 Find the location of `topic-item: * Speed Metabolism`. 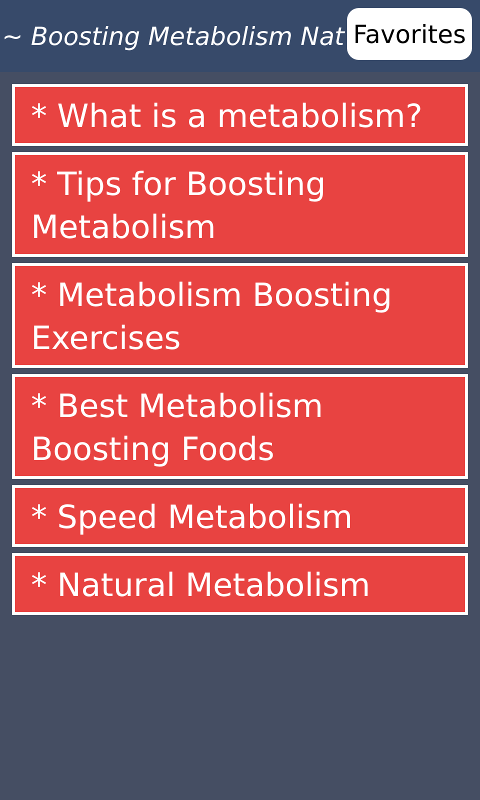

topic-item: * Speed Metabolism is located at coordinates (240, 516).